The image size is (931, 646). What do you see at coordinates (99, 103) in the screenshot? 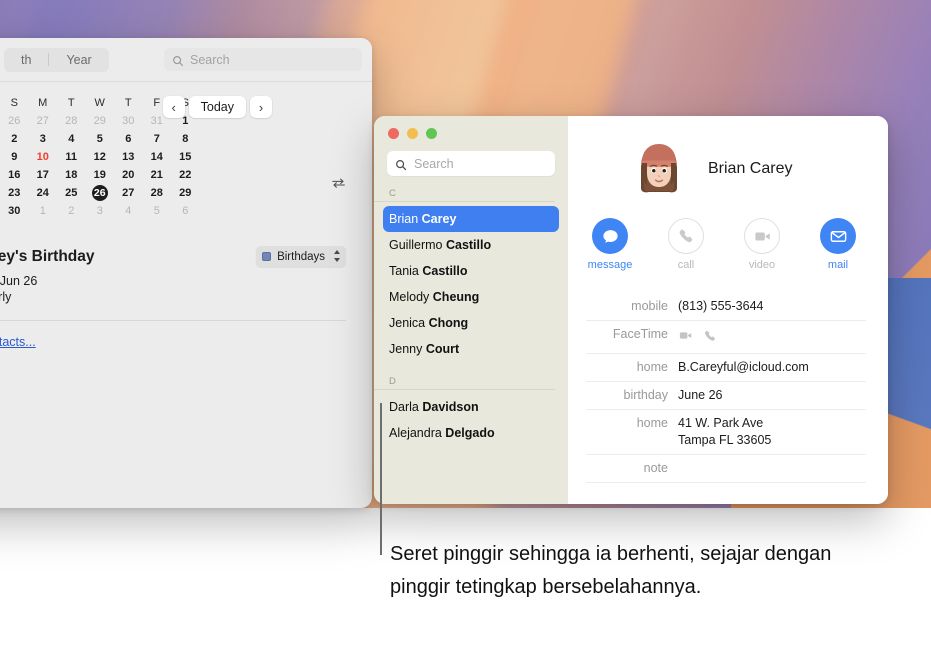
I see `weekday-header-3: W` at bounding box center [99, 103].